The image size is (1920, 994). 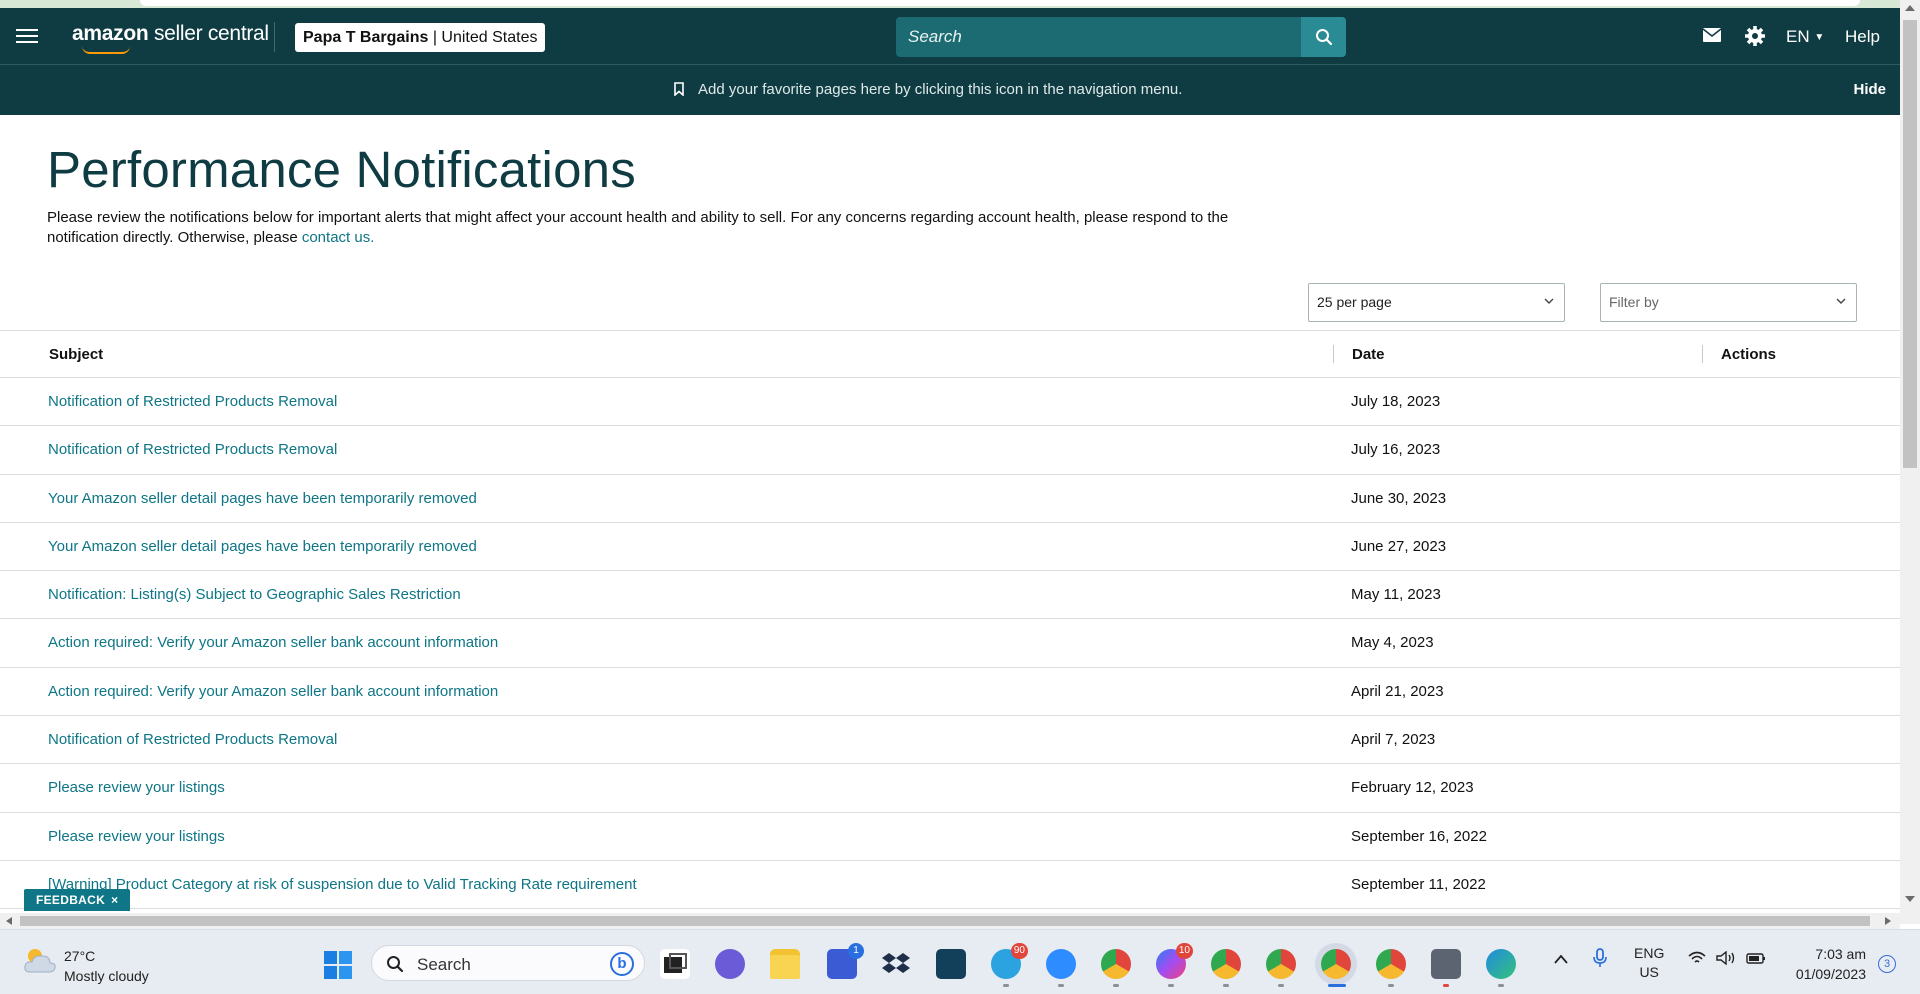 What do you see at coordinates (1061, 964) in the screenshot?
I see `zoom-icon` at bounding box center [1061, 964].